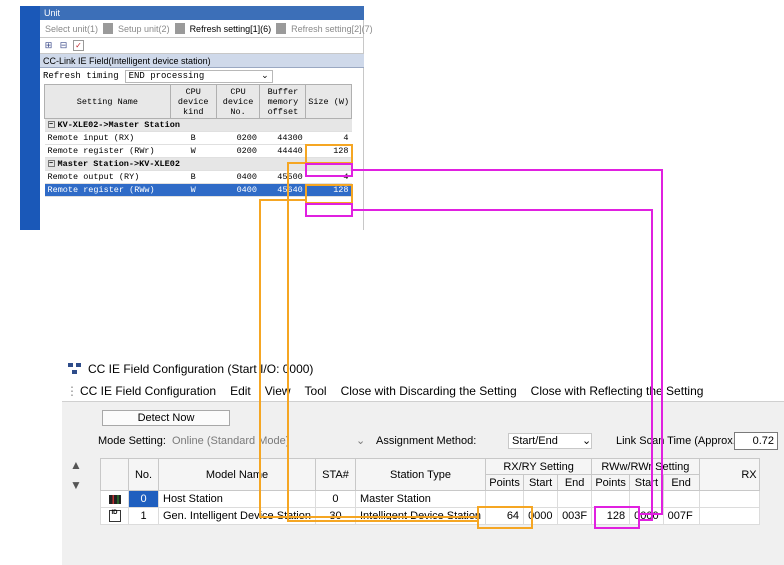  What do you see at coordinates (575, 482) in the screenshot?
I see `col-rx-end: End` at bounding box center [575, 482].